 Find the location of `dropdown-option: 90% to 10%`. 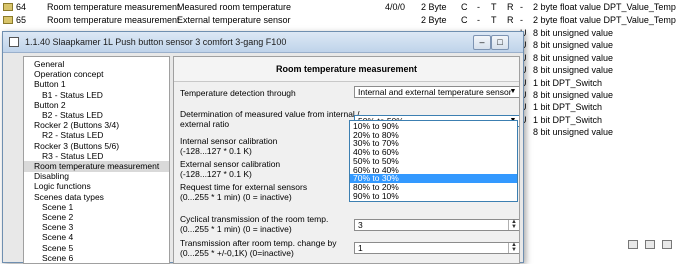

dropdown-option: 90% to 10% is located at coordinates (433, 196).